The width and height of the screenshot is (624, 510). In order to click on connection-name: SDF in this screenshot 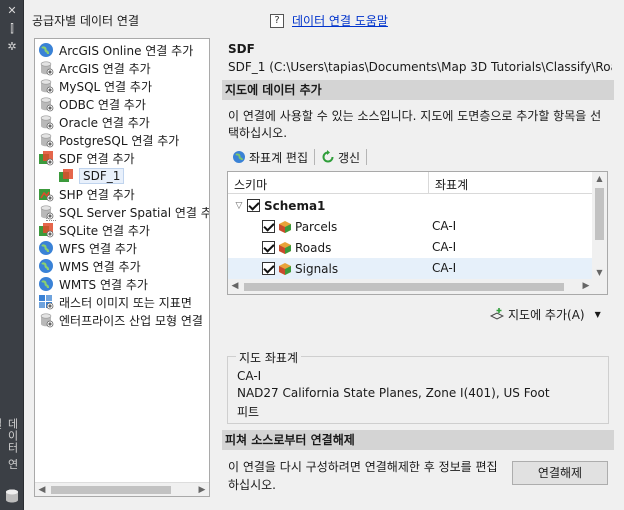, I will do `click(241, 49)`.